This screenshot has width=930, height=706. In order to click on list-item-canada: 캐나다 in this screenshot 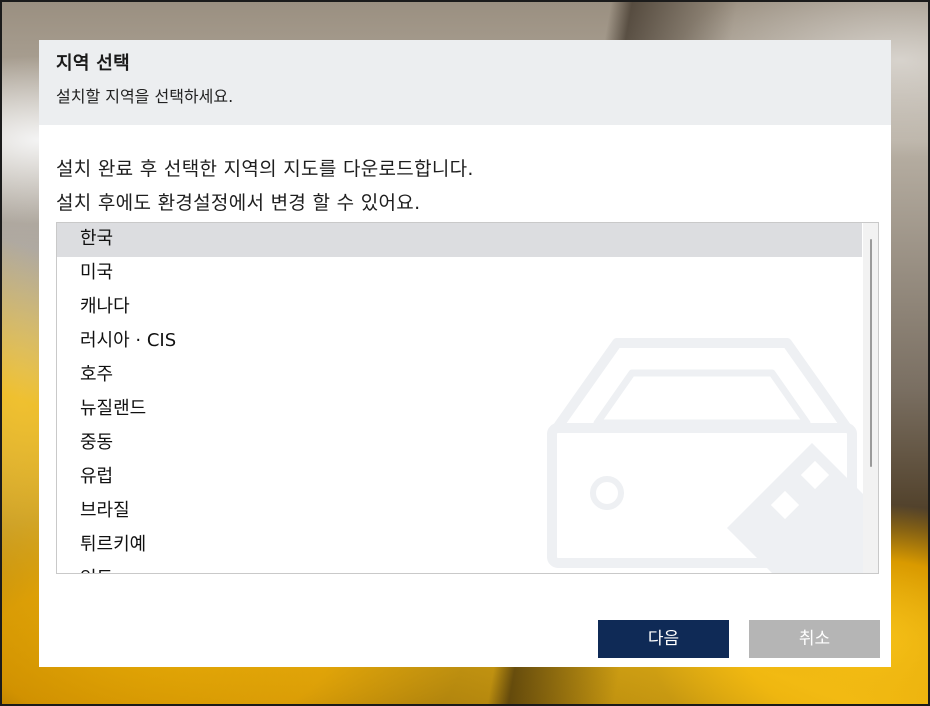, I will do `click(459, 308)`.